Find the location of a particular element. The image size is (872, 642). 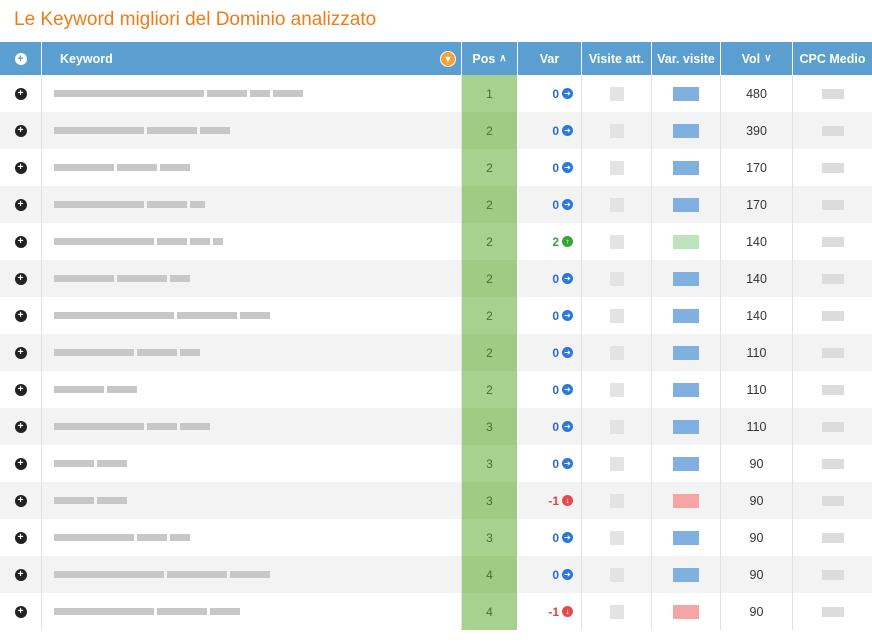

column-header-keyword: Keyword ▼ is located at coordinates (252, 58).